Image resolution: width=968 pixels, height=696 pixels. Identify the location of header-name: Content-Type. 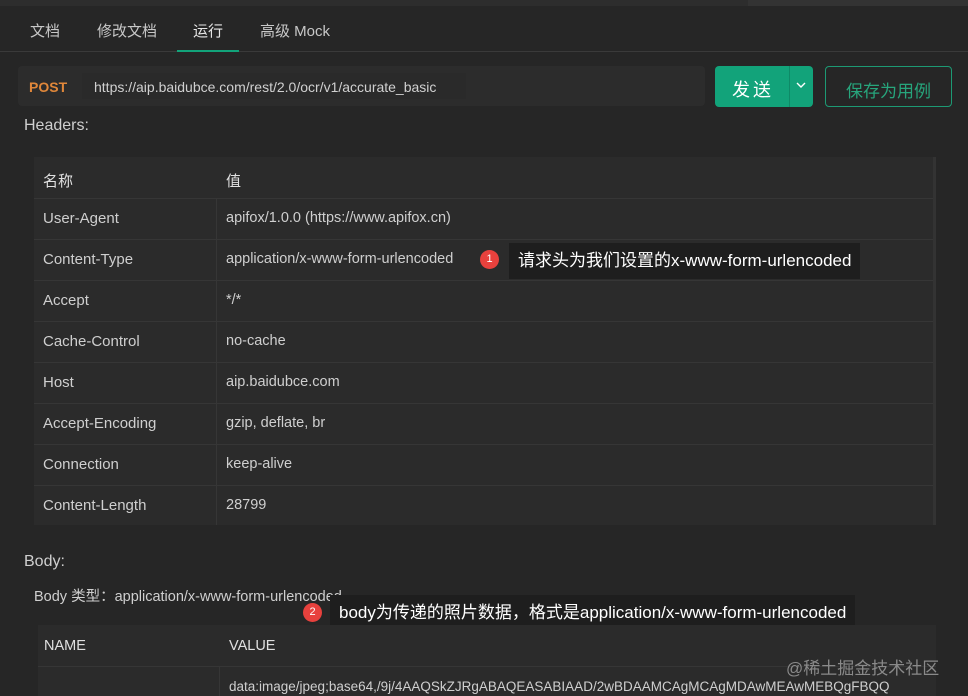
(88, 259).